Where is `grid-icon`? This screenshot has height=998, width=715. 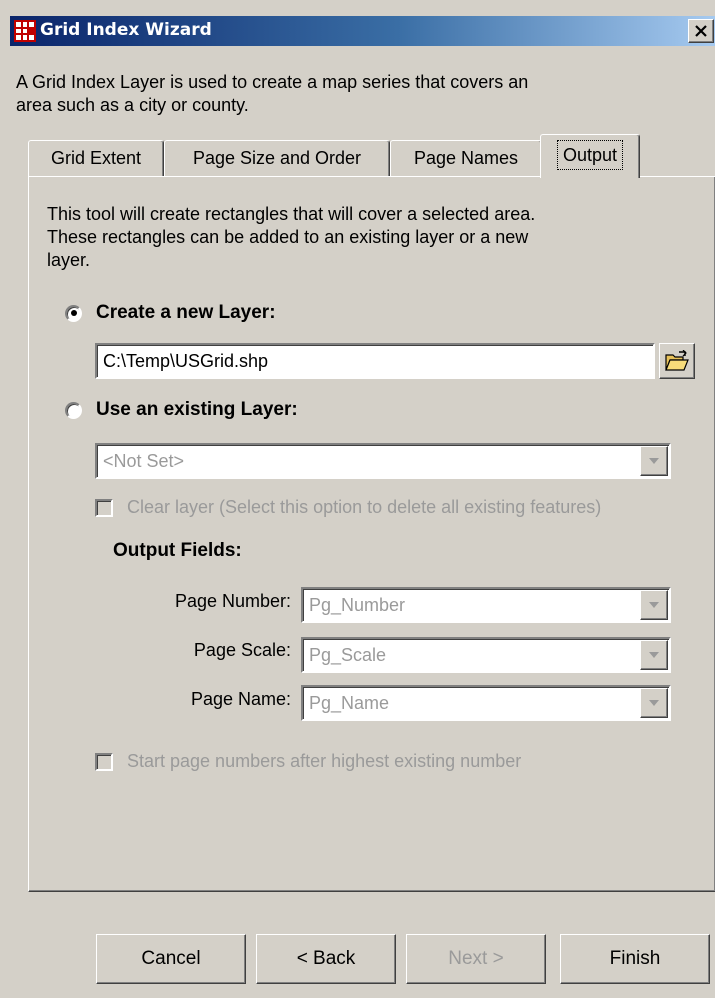
grid-icon is located at coordinates (25, 31).